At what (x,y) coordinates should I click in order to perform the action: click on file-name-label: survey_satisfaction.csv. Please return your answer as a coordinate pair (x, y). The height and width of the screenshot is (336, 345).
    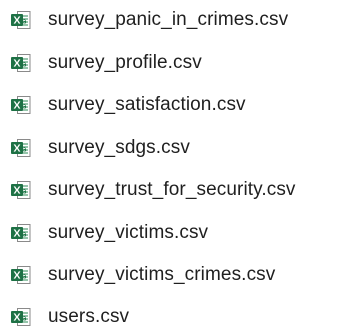
    Looking at the image, I should click on (147, 104).